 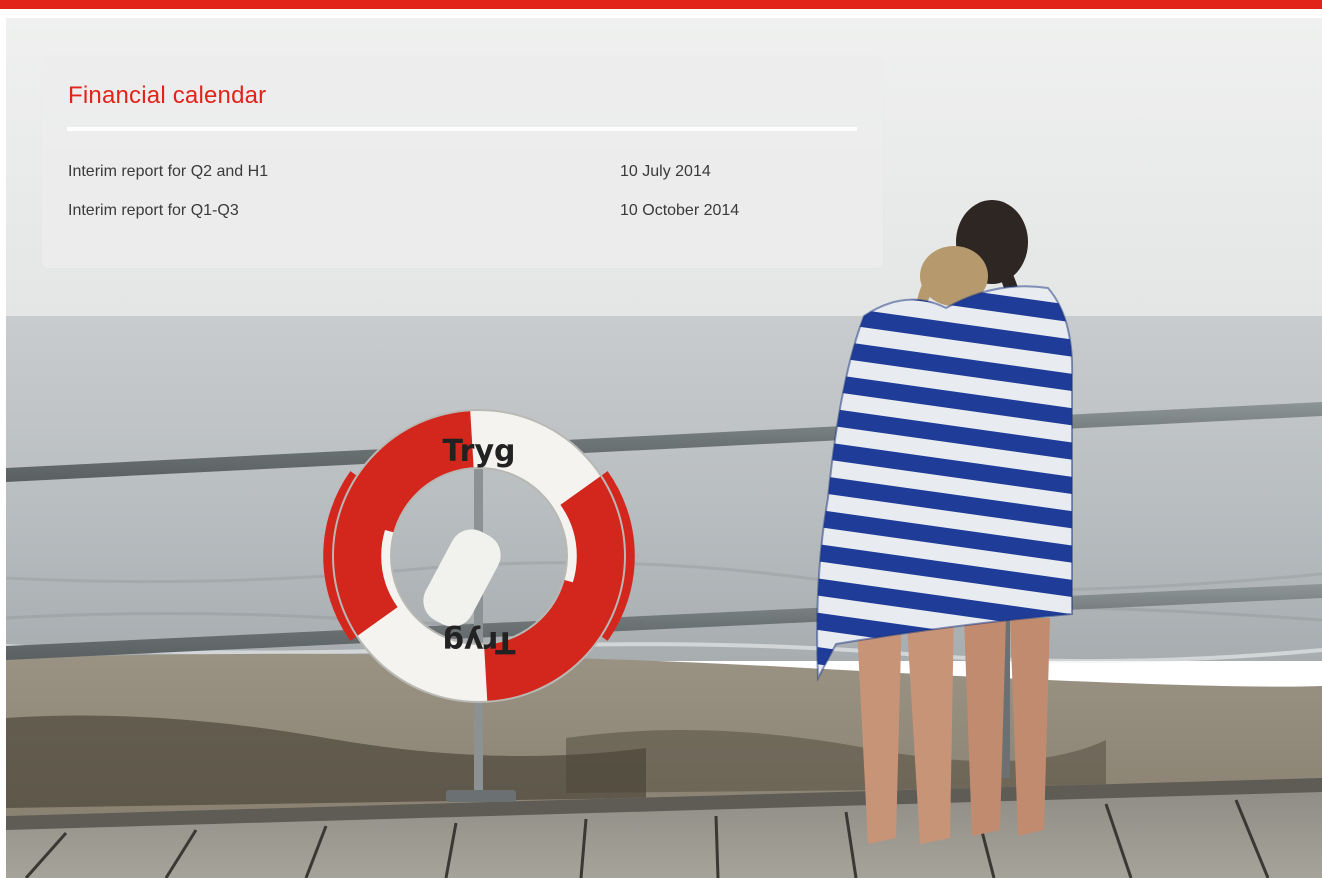 What do you see at coordinates (680, 210) in the screenshot?
I see `event-date: 10 October 2014` at bounding box center [680, 210].